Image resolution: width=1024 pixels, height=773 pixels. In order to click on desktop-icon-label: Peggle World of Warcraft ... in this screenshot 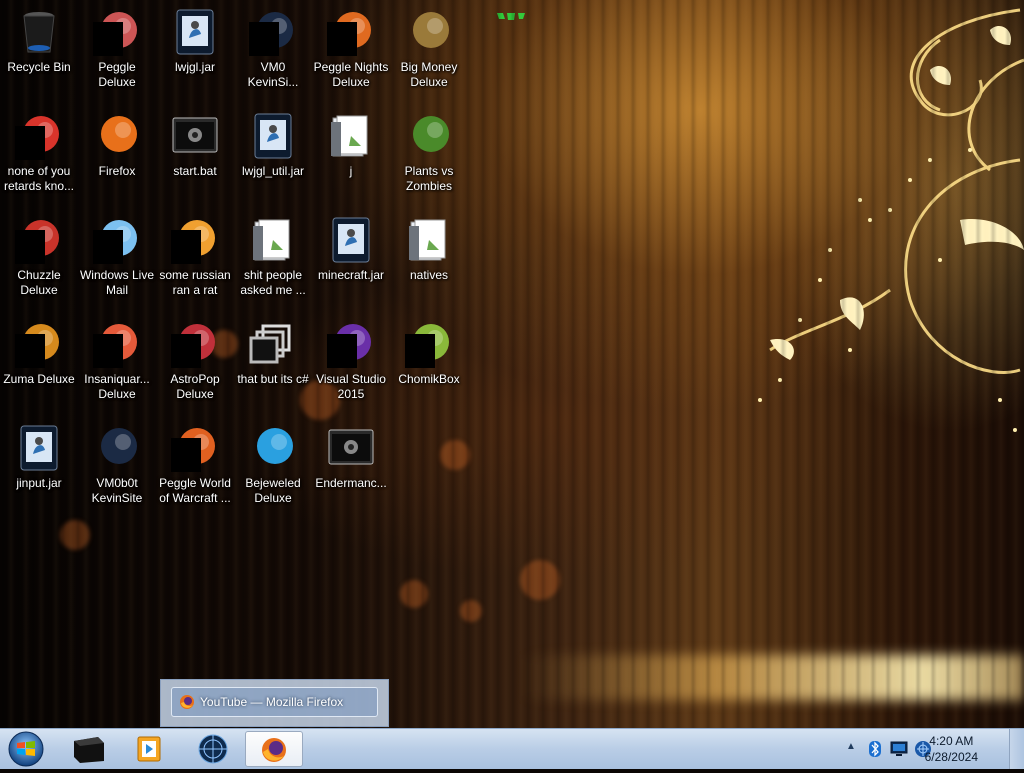, I will do `click(195, 490)`.